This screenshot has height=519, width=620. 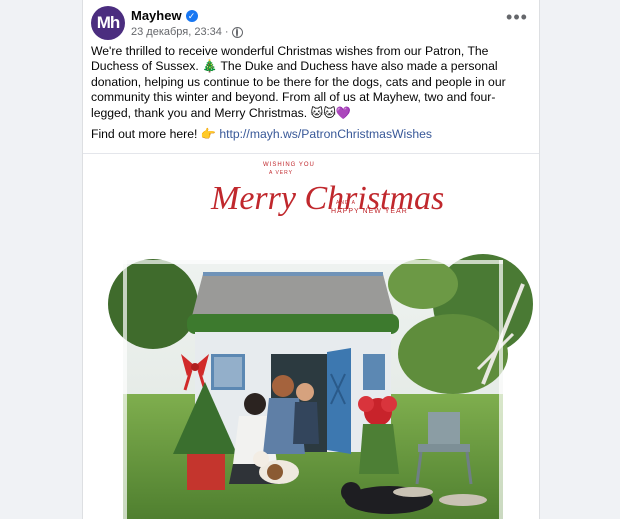 I want to click on find-out-text: Find out more here!, so click(x=144, y=134).